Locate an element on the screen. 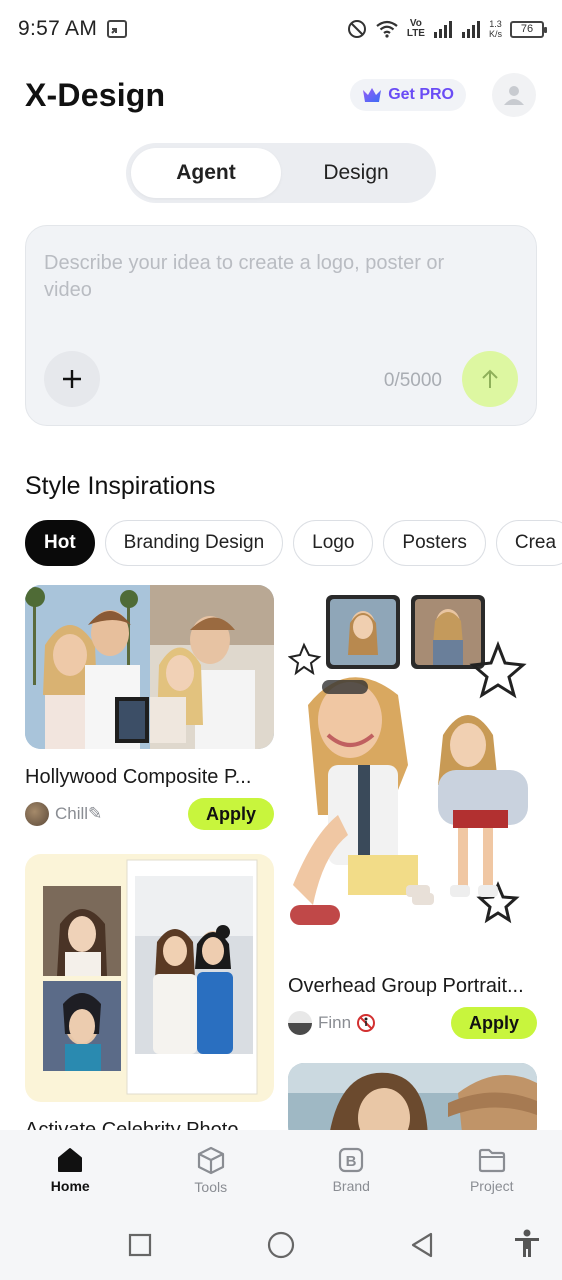  wifi-icon is located at coordinates (387, 29).